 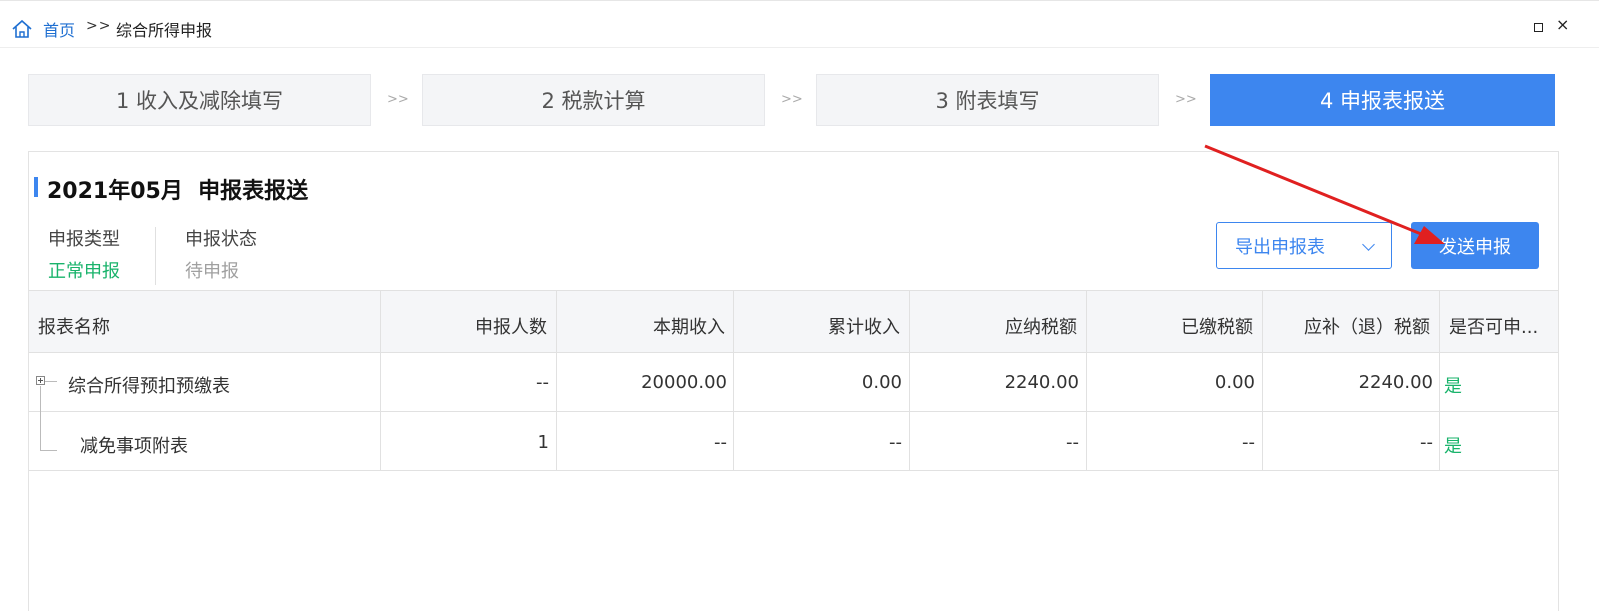 I want to click on top-bar: 首页 >> 综合所得申报 ×, so click(x=799, y=24).